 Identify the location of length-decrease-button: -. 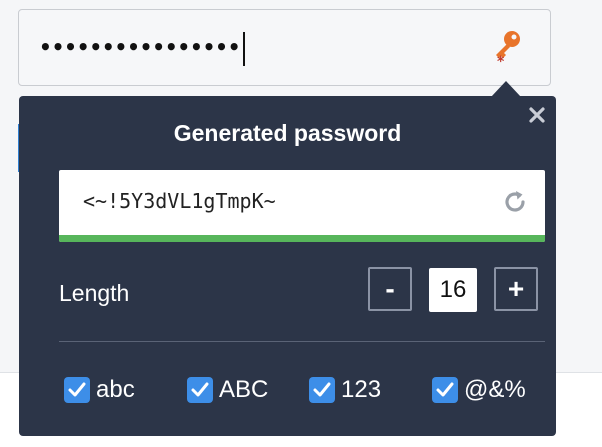
(390, 289).